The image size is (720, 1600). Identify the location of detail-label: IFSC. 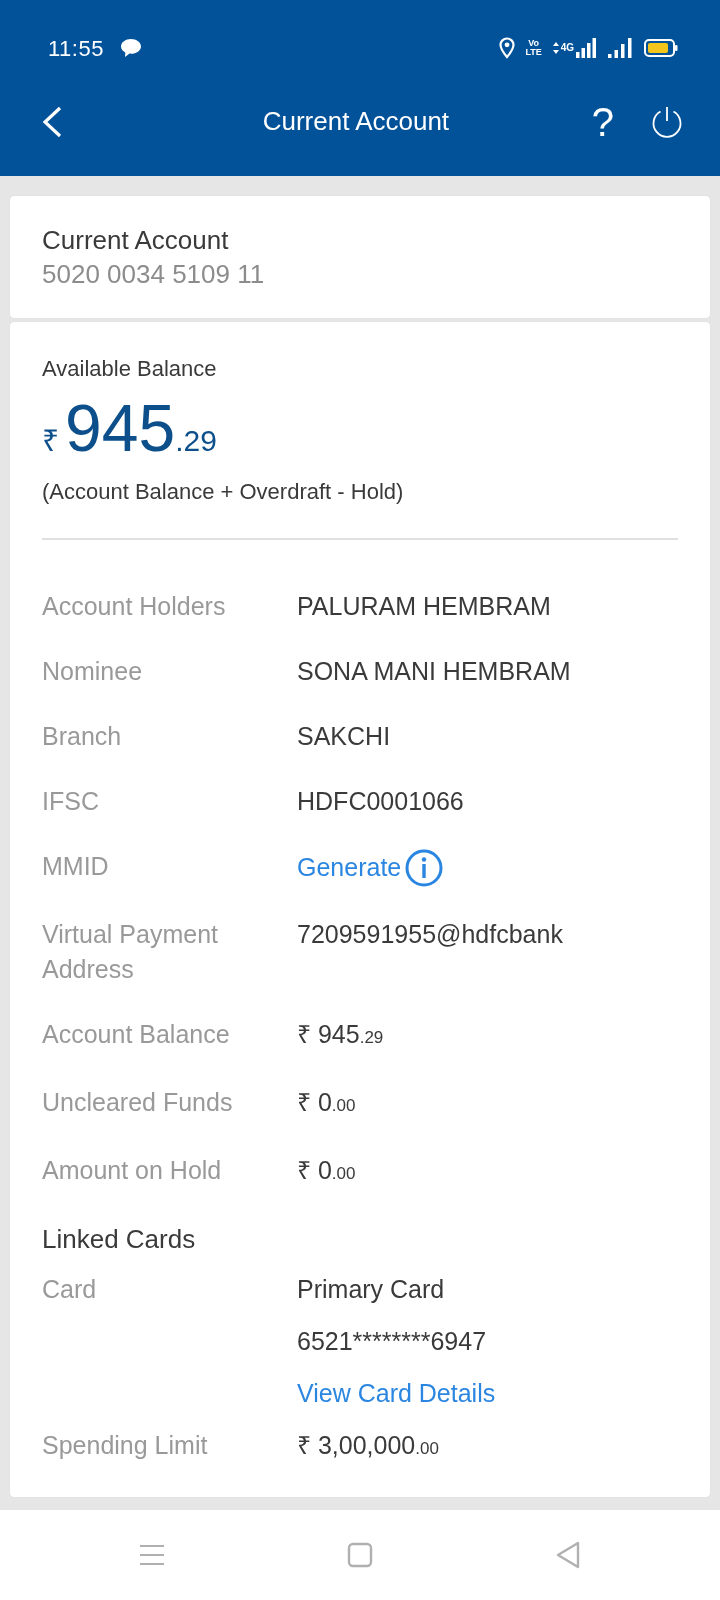
(71, 801).